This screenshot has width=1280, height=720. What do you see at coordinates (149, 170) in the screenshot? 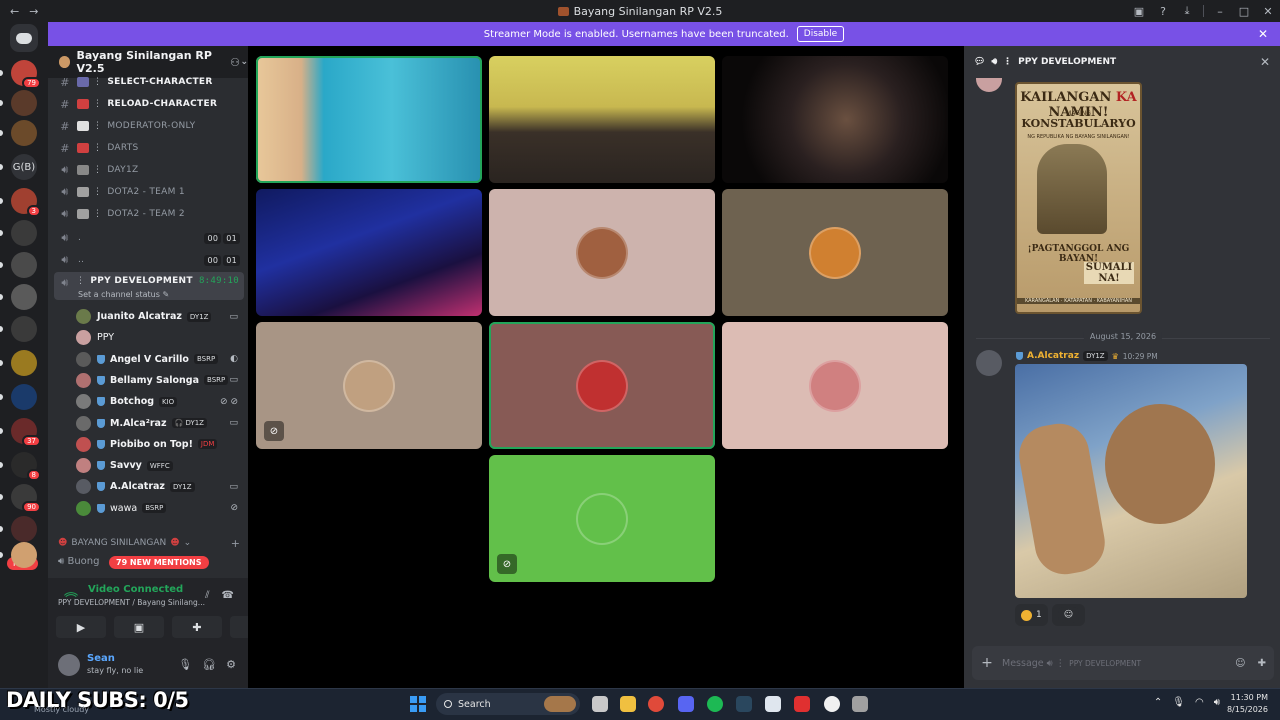
I see `channel-voice: 🔊︎ ⋮ day1z` at bounding box center [149, 170].